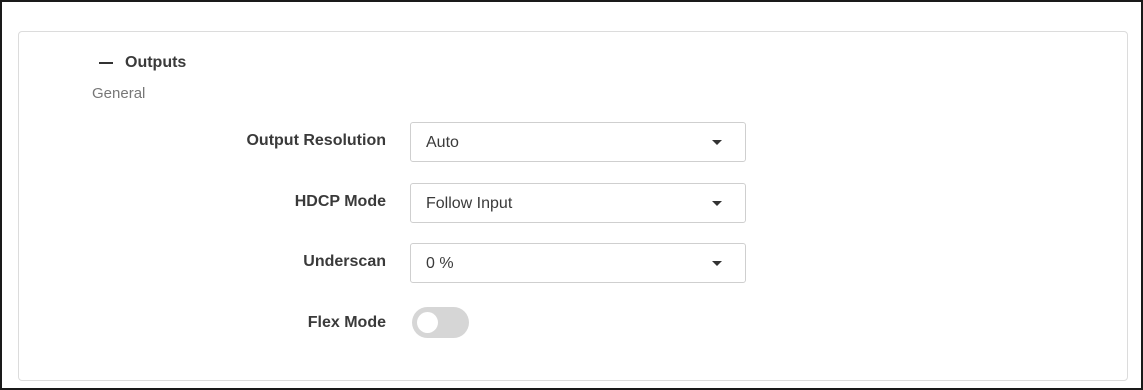 This screenshot has width=1143, height=390. Describe the element at coordinates (316, 140) in the screenshot. I see `output-resolution-label: Output Resolution` at that location.